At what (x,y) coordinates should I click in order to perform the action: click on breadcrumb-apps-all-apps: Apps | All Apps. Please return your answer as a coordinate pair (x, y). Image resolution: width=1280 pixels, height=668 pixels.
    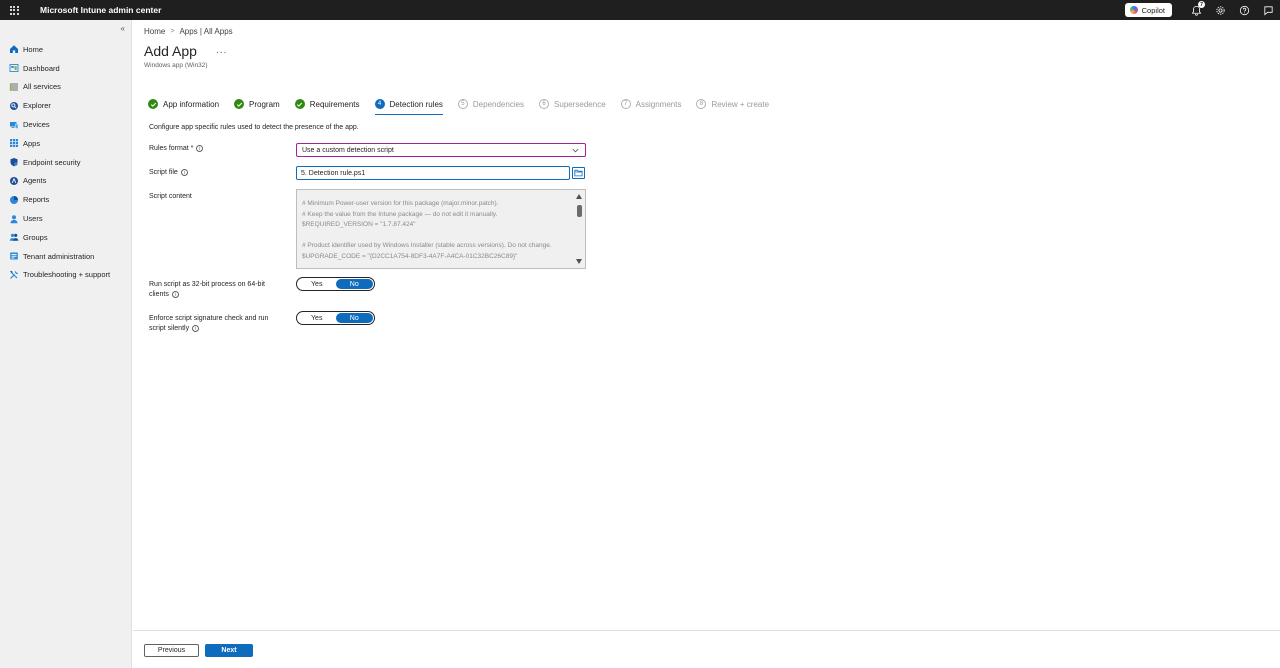
    Looking at the image, I should click on (205, 31).